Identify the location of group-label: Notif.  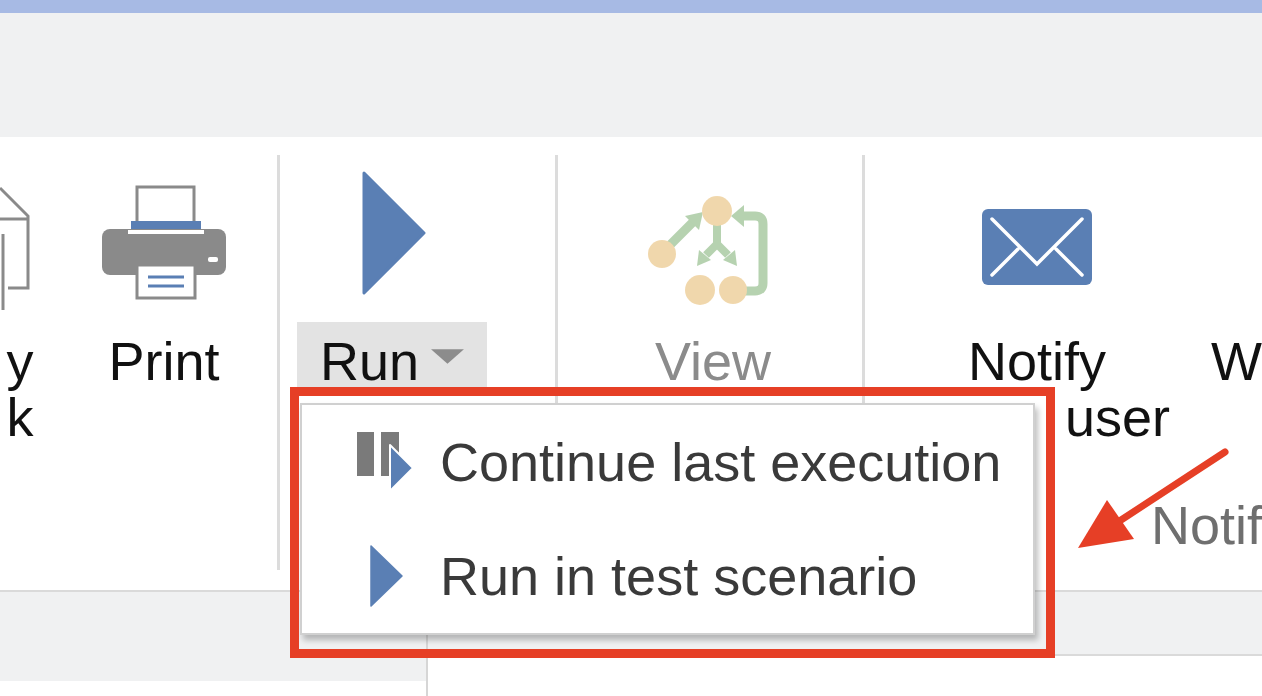
(1206, 525).